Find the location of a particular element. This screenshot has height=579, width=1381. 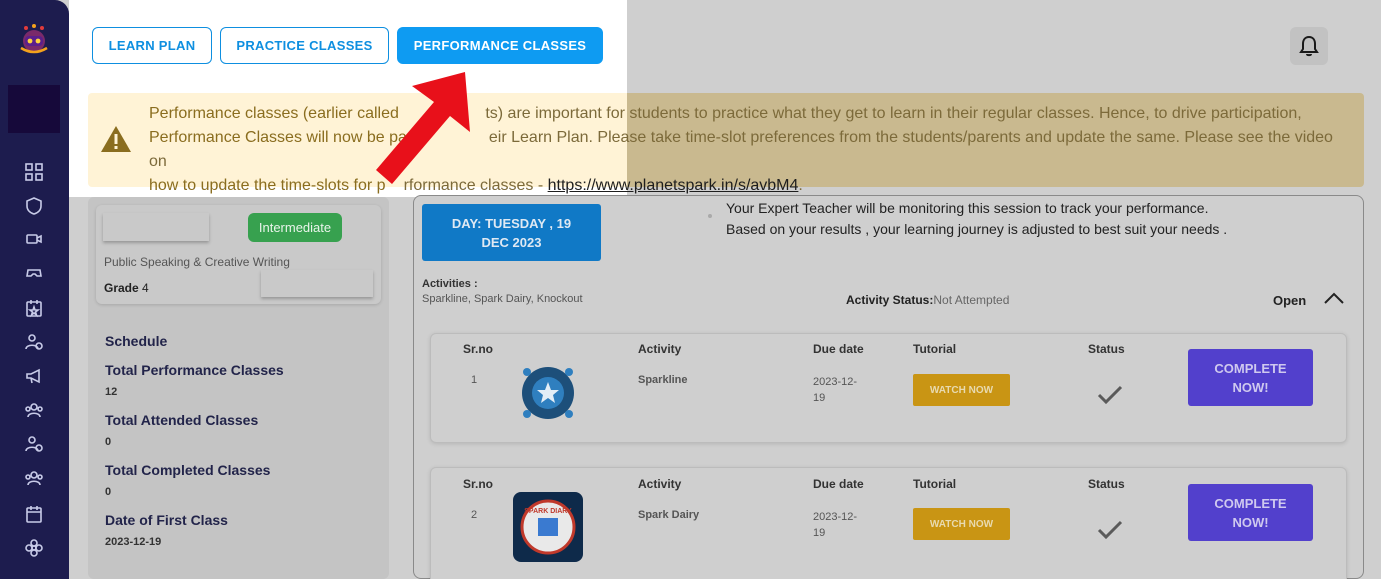

user-clock-icon is located at coordinates (34, 342).